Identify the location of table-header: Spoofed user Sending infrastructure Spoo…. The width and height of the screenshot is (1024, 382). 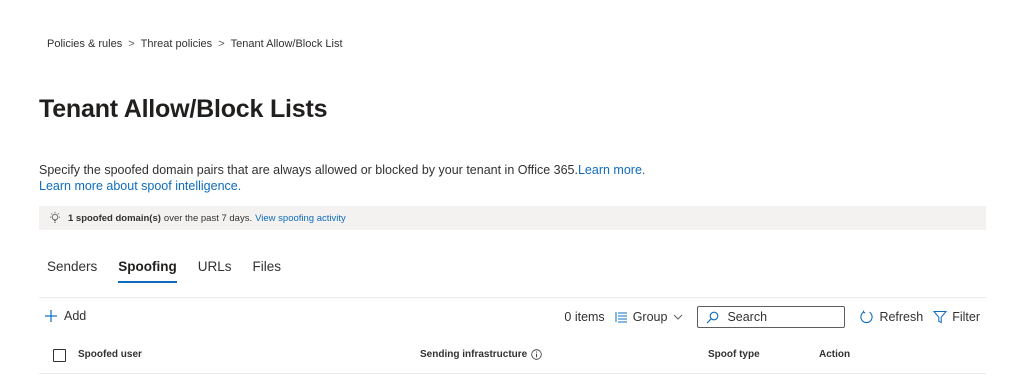
(512, 358).